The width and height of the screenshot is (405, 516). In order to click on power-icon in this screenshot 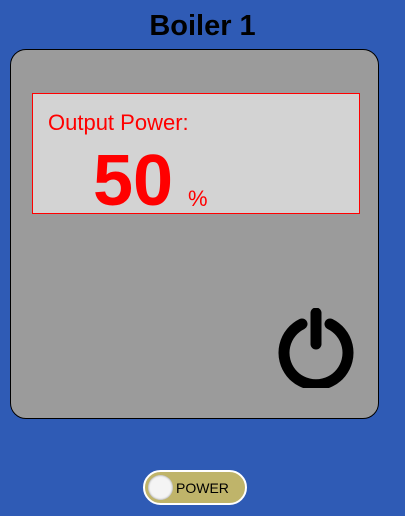, I will do `click(316, 349)`.